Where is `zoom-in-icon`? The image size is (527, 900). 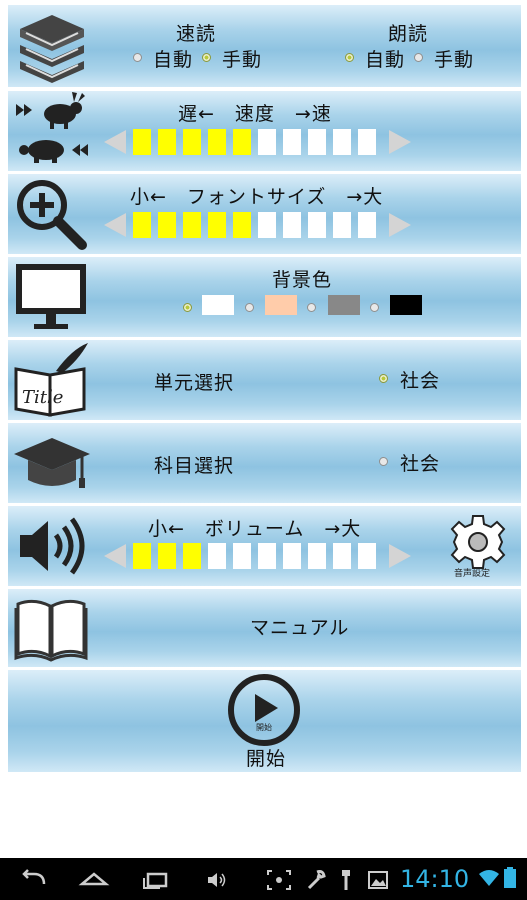 zoom-in-icon is located at coordinates (52, 215).